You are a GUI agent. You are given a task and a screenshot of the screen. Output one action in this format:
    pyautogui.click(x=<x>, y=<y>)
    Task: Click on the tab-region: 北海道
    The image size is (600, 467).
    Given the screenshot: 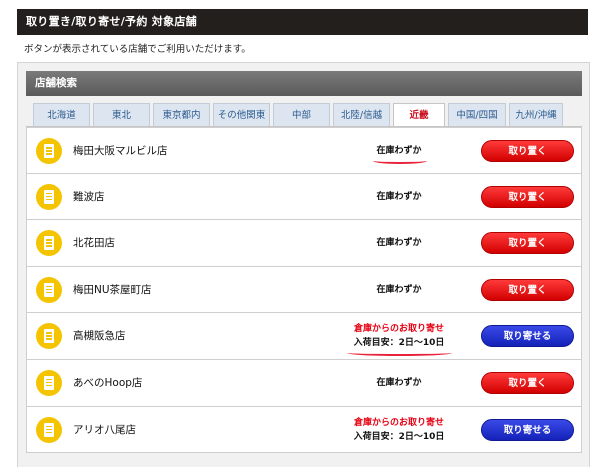 What is the action you would take?
    pyautogui.click(x=61, y=115)
    